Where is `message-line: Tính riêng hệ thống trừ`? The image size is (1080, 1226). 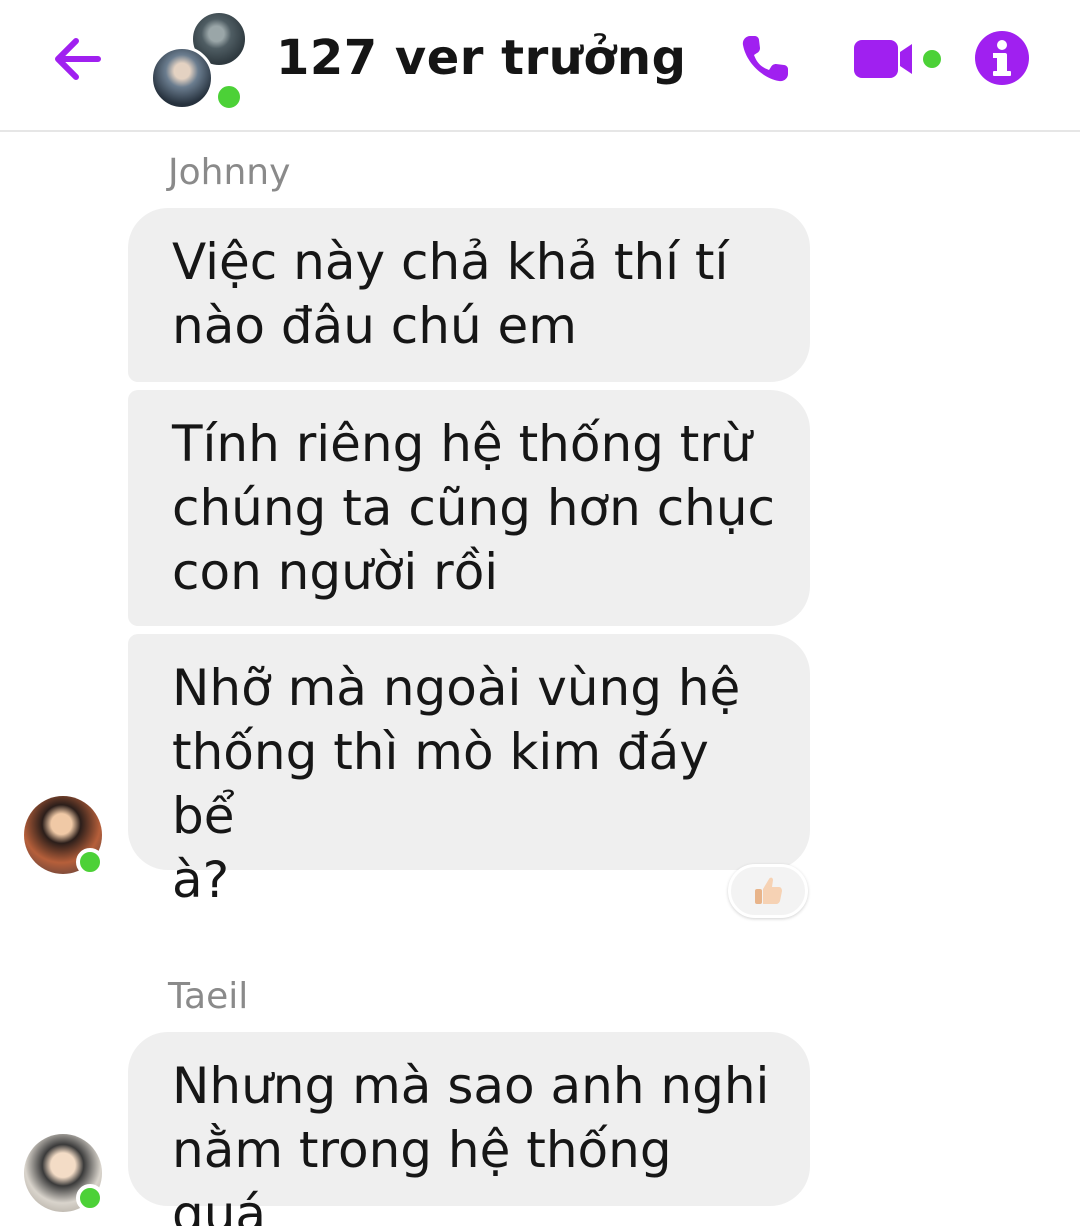
message-line: Tính riêng hệ thống trừ is located at coordinates (462, 444).